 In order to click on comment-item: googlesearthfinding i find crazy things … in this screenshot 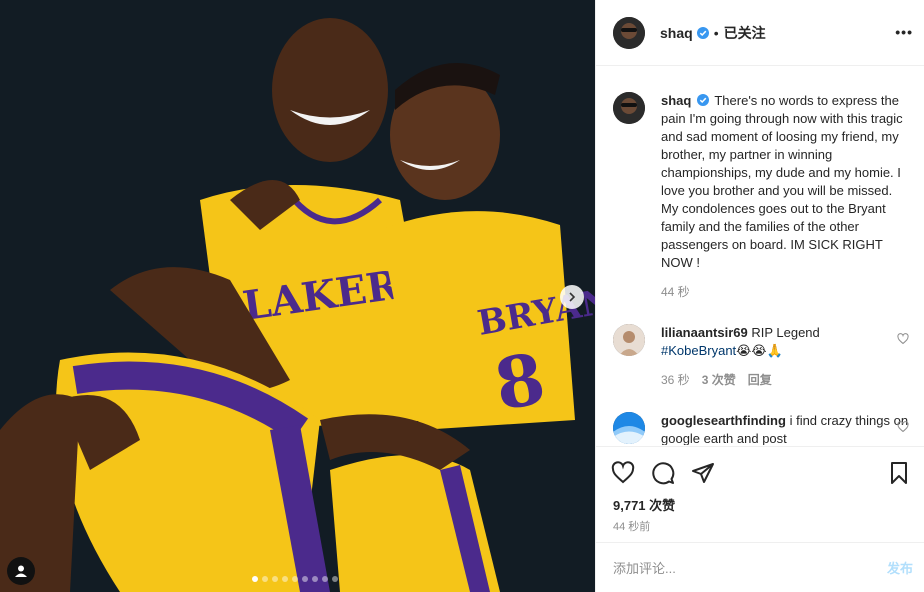, I will do `click(763, 428)`.